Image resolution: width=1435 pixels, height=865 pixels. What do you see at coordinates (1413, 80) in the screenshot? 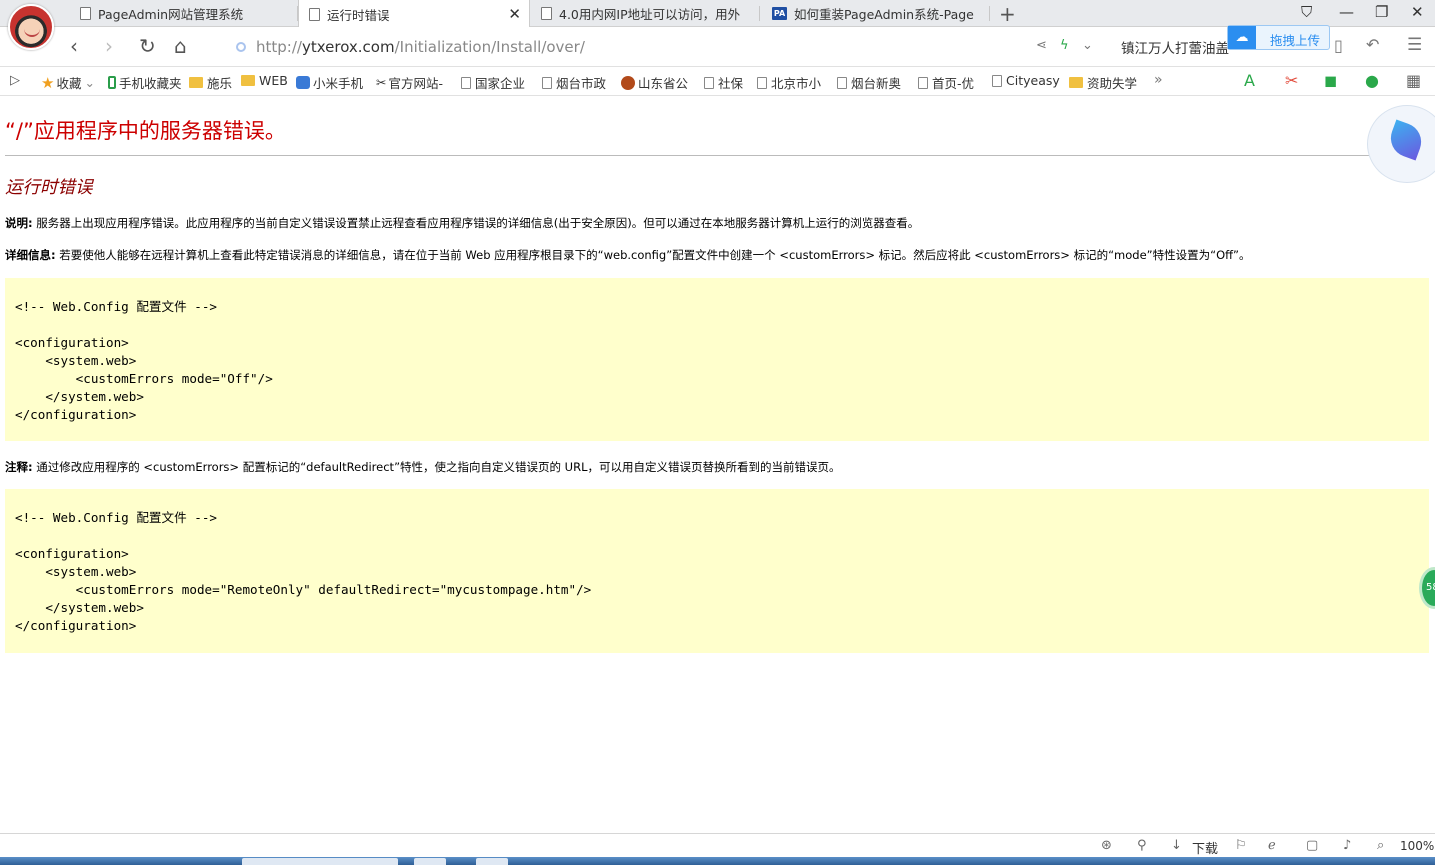
I see `apps-grid-icon: ▦` at bounding box center [1413, 80].